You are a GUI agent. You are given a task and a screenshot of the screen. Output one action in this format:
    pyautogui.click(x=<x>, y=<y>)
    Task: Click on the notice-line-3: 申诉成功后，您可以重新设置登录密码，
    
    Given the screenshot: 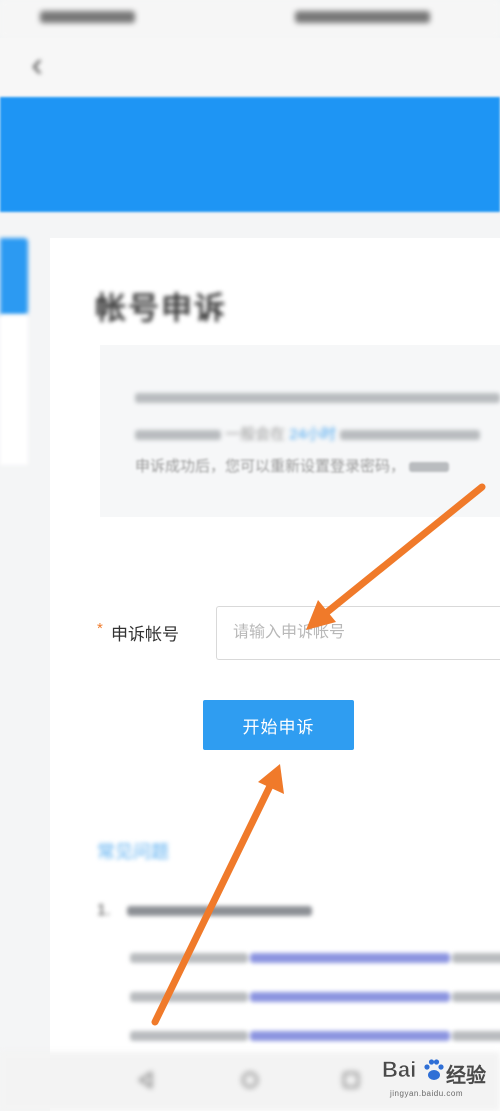 What is the action you would take?
    pyautogui.click(x=292, y=465)
    